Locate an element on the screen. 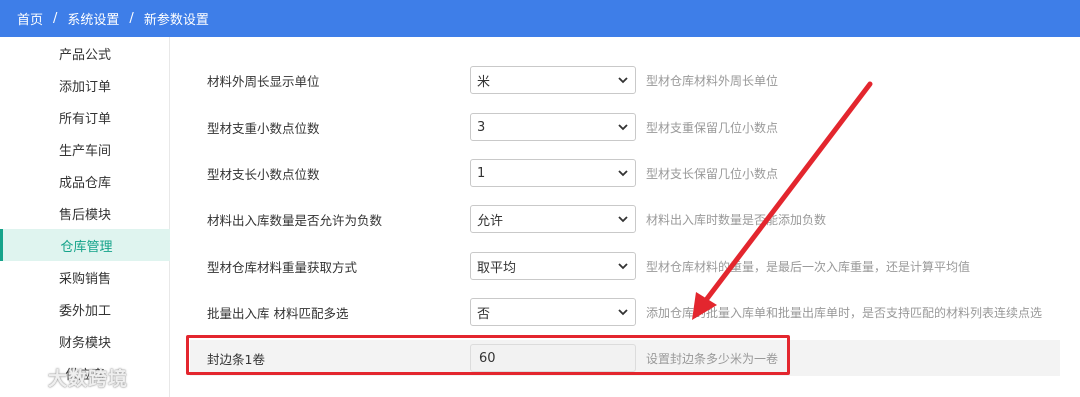 The height and width of the screenshot is (397, 1080). breadcrumb: 首页 / 系统设置 / 新参数设置 is located at coordinates (540, 18).